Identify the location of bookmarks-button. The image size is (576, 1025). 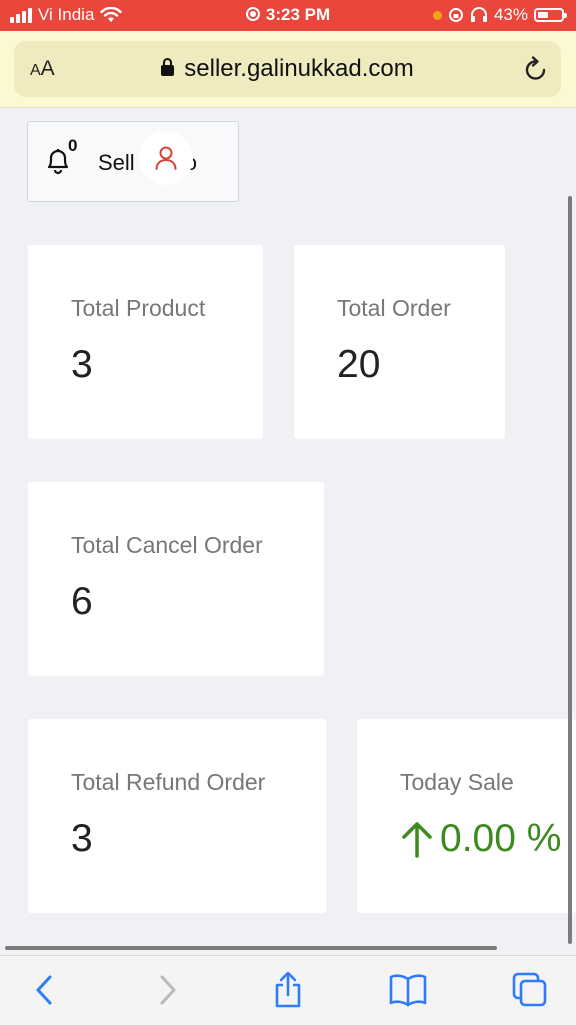
(408, 990).